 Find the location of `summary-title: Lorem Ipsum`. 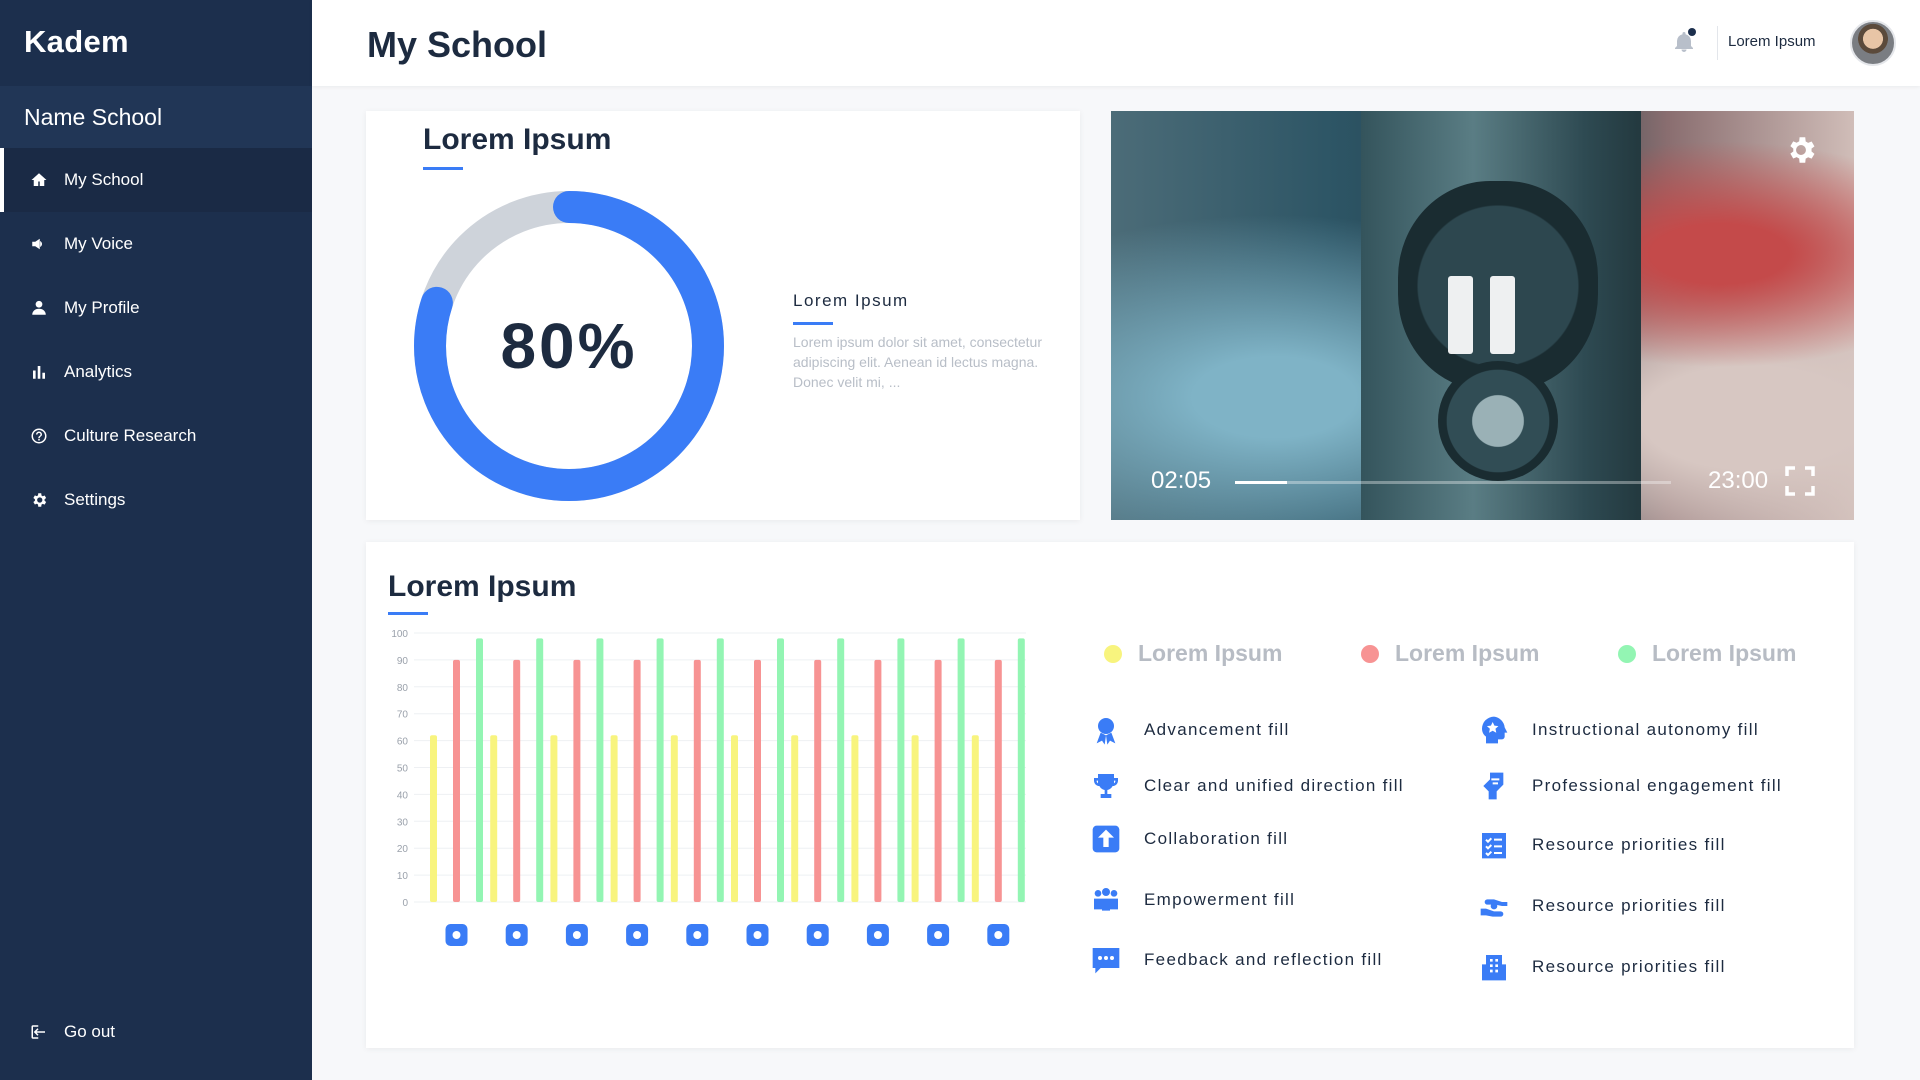

summary-title: Lorem Ipsum is located at coordinates (517, 139).